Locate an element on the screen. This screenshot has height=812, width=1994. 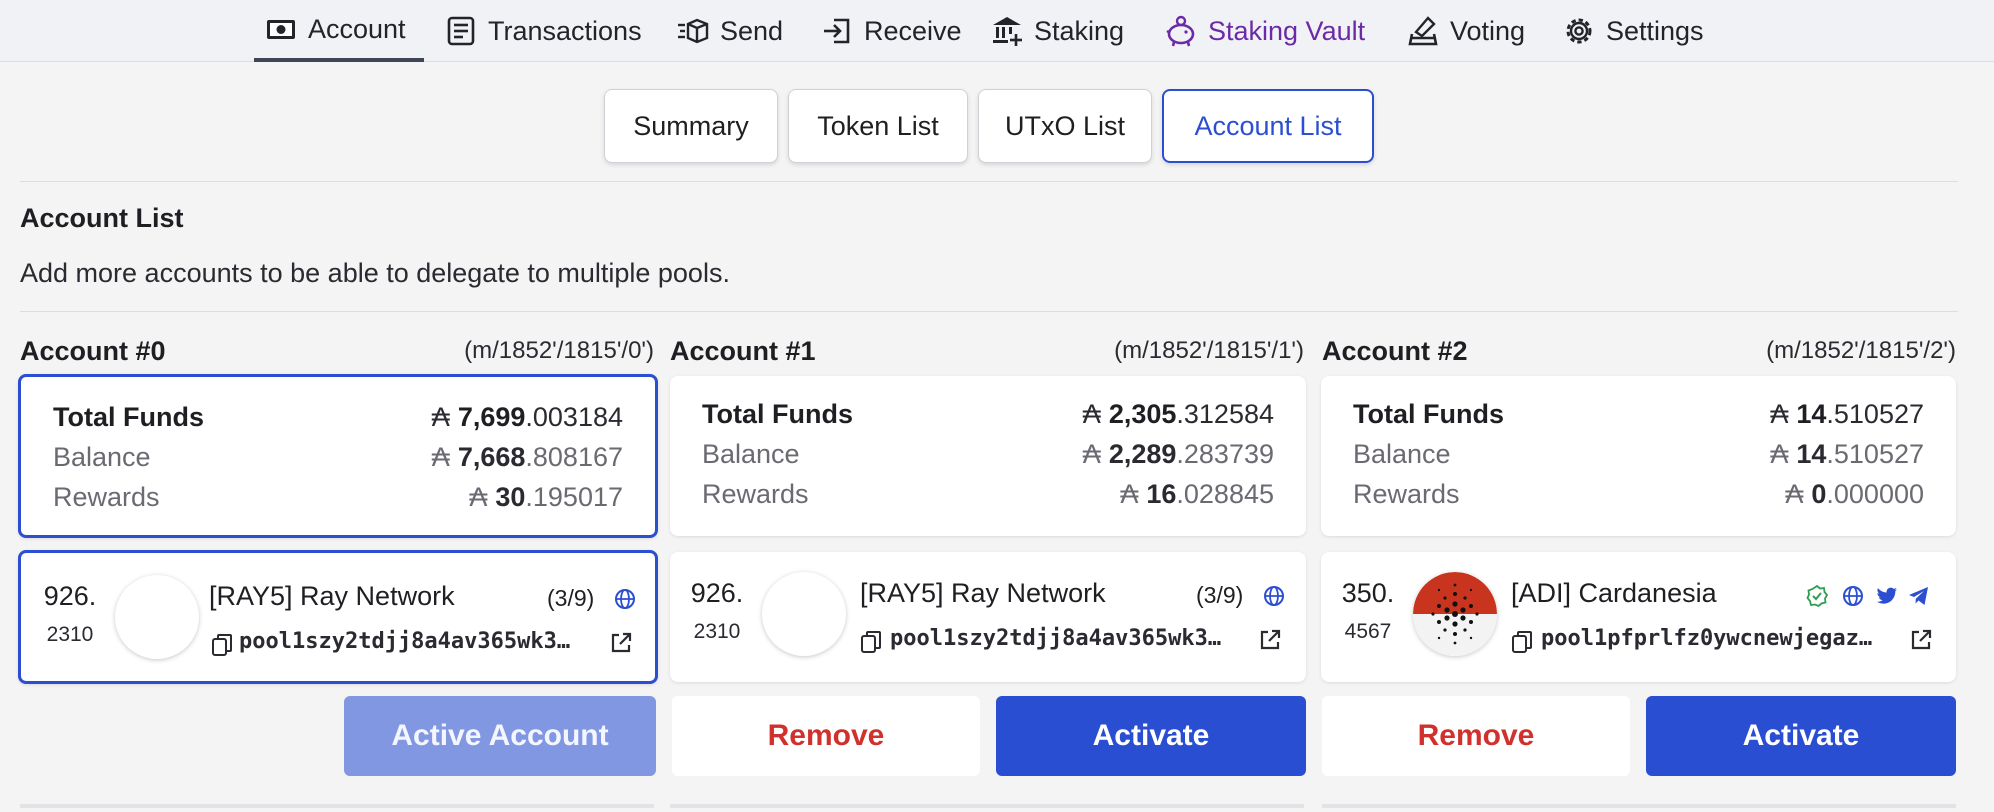
amount-decimal: .808167 is located at coordinates (574, 456).